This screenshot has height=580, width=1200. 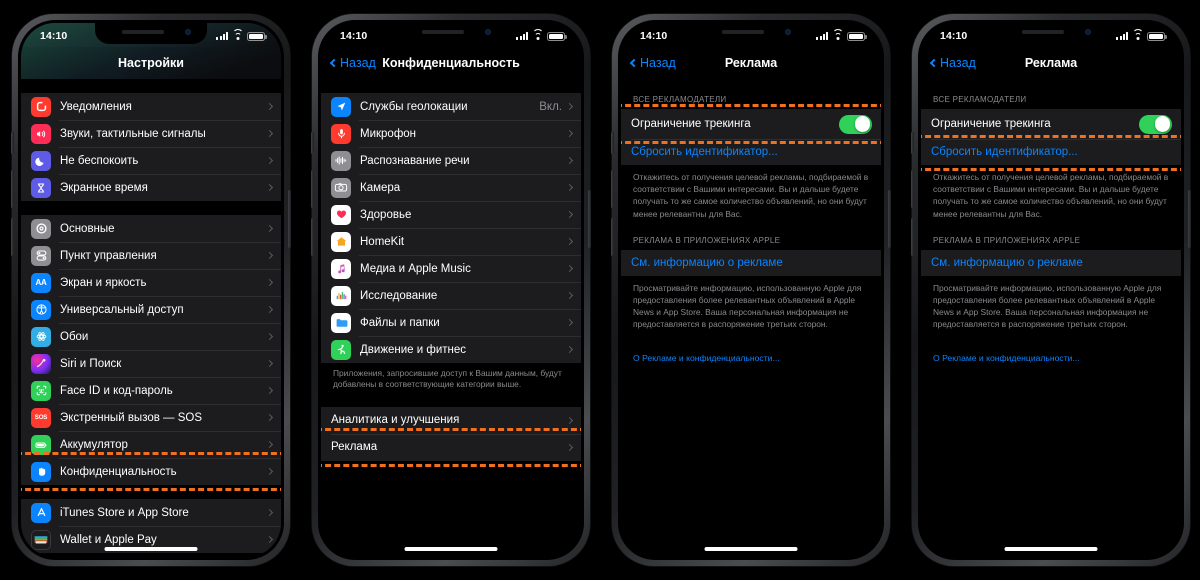 What do you see at coordinates (751, 63) in the screenshot?
I see `page-title: Реклама` at bounding box center [751, 63].